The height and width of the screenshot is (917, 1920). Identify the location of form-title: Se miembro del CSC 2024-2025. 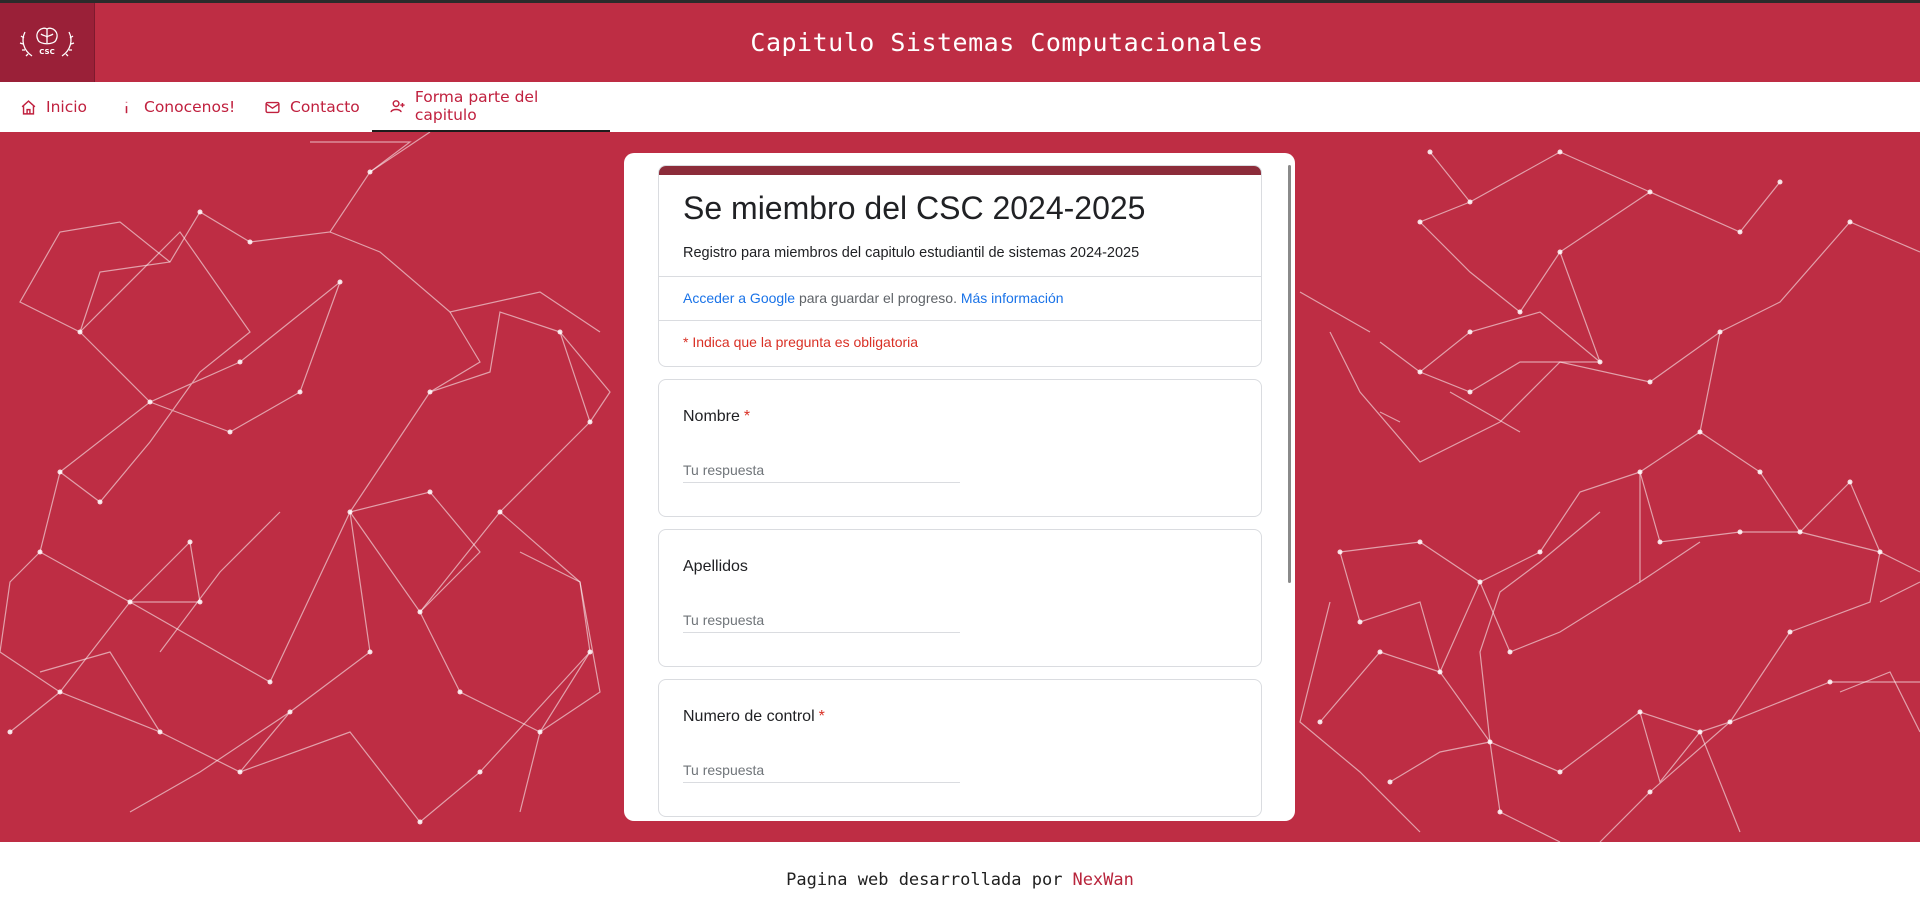
(914, 208).